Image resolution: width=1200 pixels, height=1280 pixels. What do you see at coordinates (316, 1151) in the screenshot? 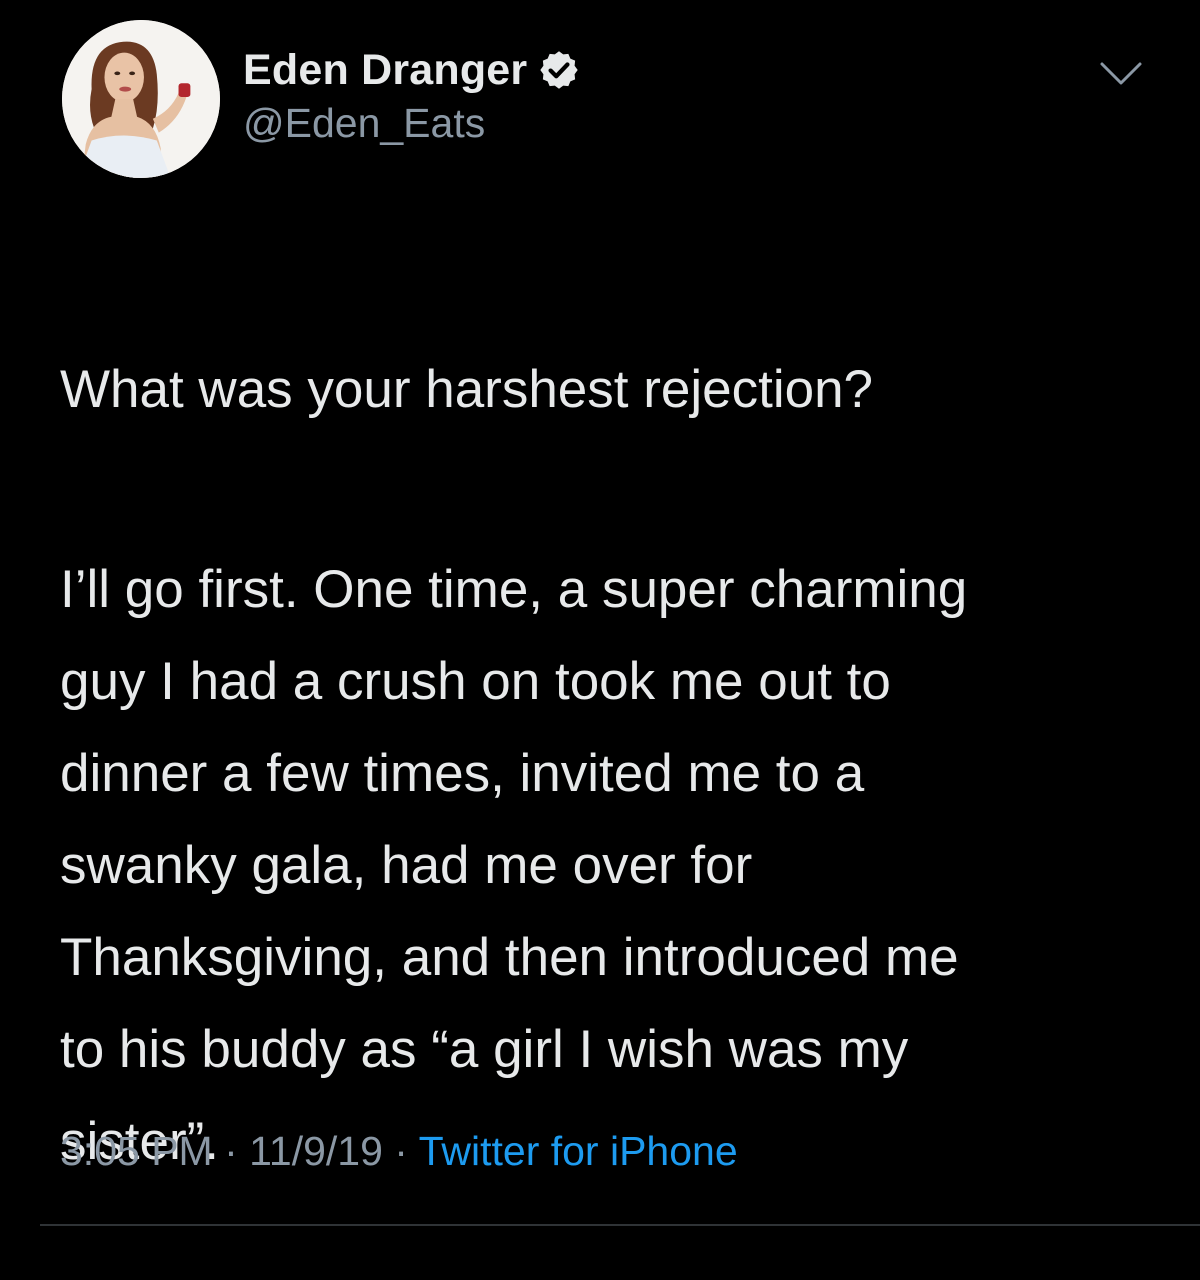
I see `tweet-date: 11/9/19` at bounding box center [316, 1151].